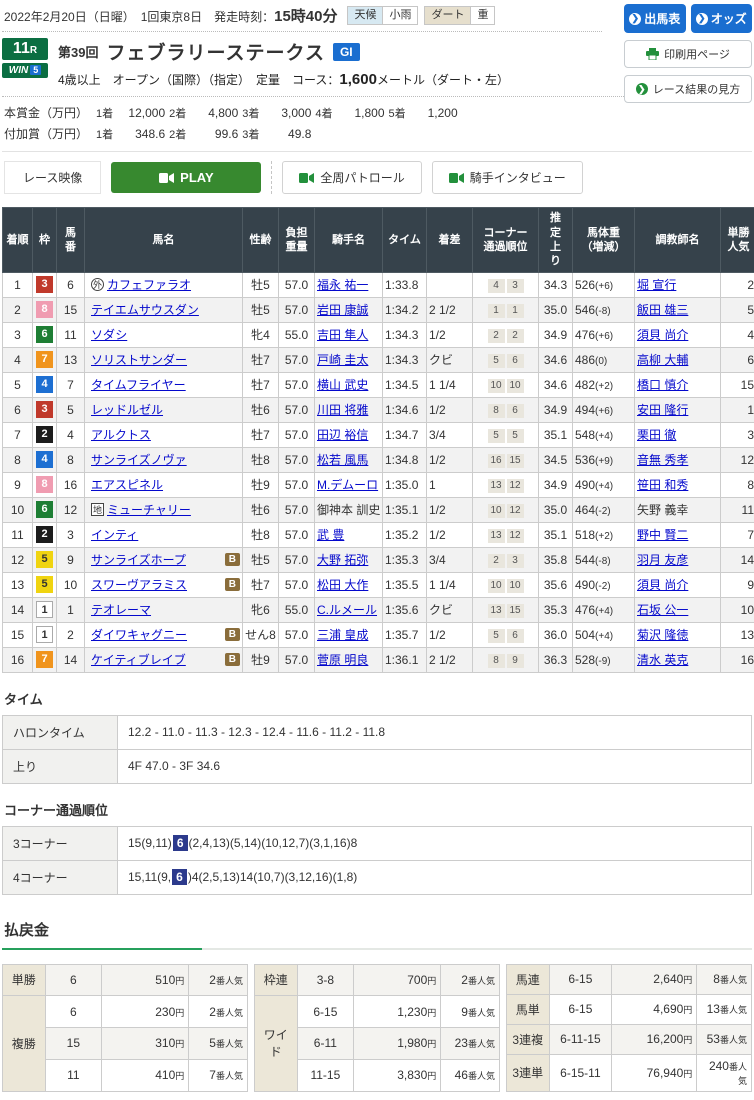 Image resolution: width=754 pixels, height=1100 pixels. I want to click on horse-name-link: テオレーマ, so click(121, 609).